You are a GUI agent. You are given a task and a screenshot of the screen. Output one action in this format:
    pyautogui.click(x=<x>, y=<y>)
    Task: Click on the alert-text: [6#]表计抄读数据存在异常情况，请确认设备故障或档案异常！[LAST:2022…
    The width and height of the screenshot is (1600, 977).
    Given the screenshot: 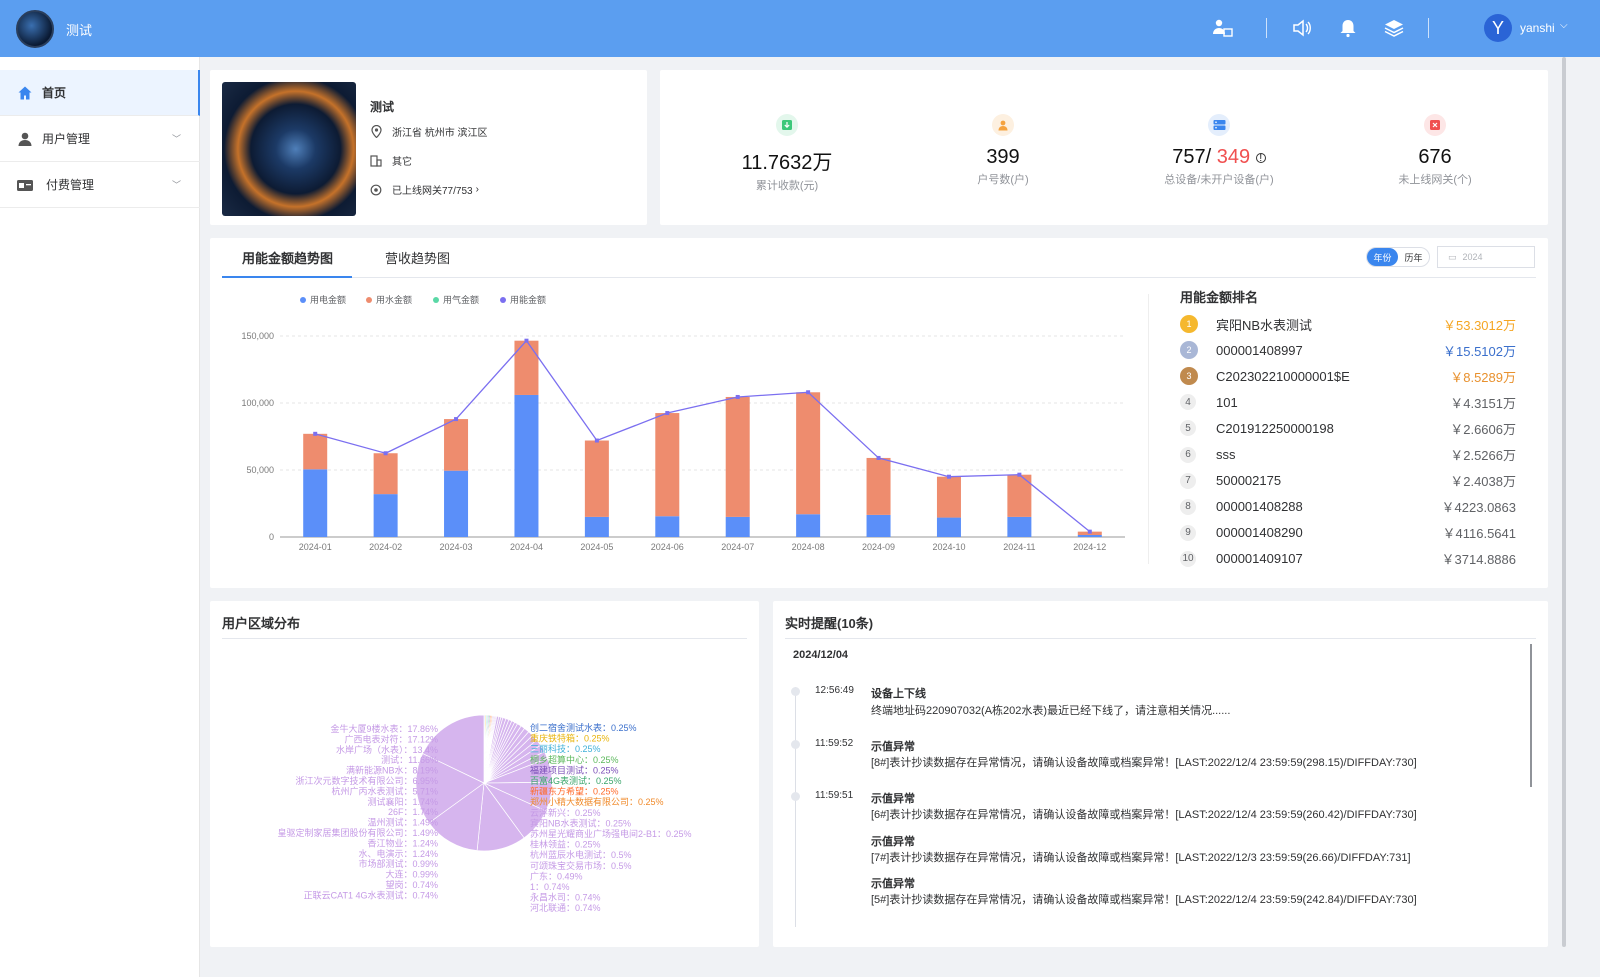 What is the action you would take?
    pyautogui.click(x=1144, y=814)
    